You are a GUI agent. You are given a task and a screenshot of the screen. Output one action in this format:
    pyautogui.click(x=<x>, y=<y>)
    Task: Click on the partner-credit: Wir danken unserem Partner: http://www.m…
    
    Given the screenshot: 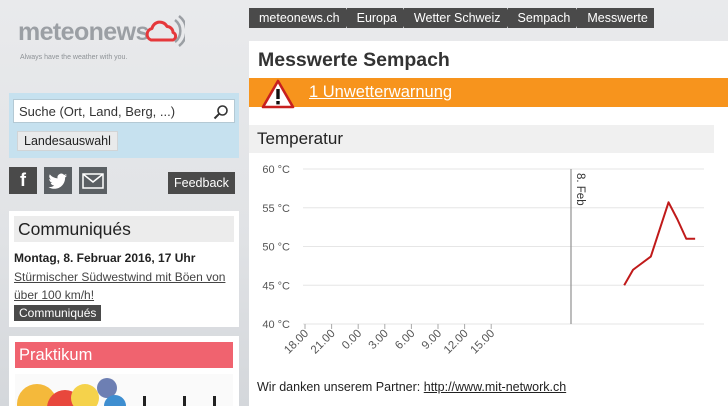 What is the action you would take?
    pyautogui.click(x=411, y=387)
    